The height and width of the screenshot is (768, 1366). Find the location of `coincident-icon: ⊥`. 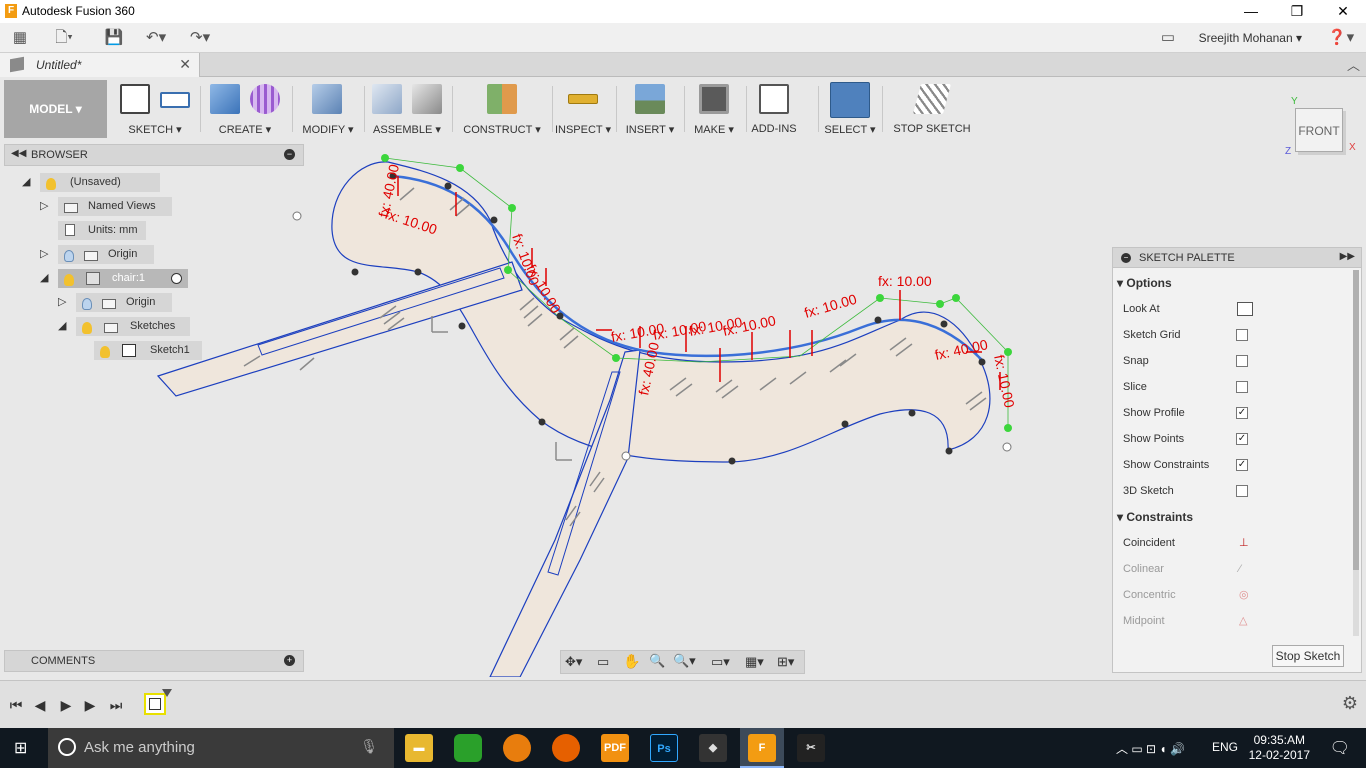

coincident-icon: ⊥ is located at coordinates (1244, 543).